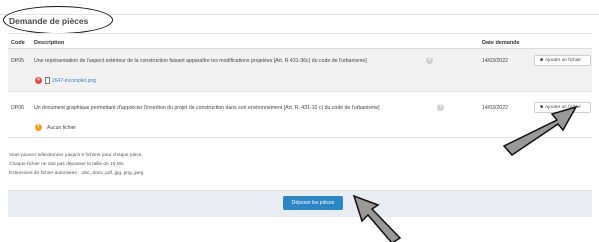  I want to click on arrow-right, so click(540, 130).